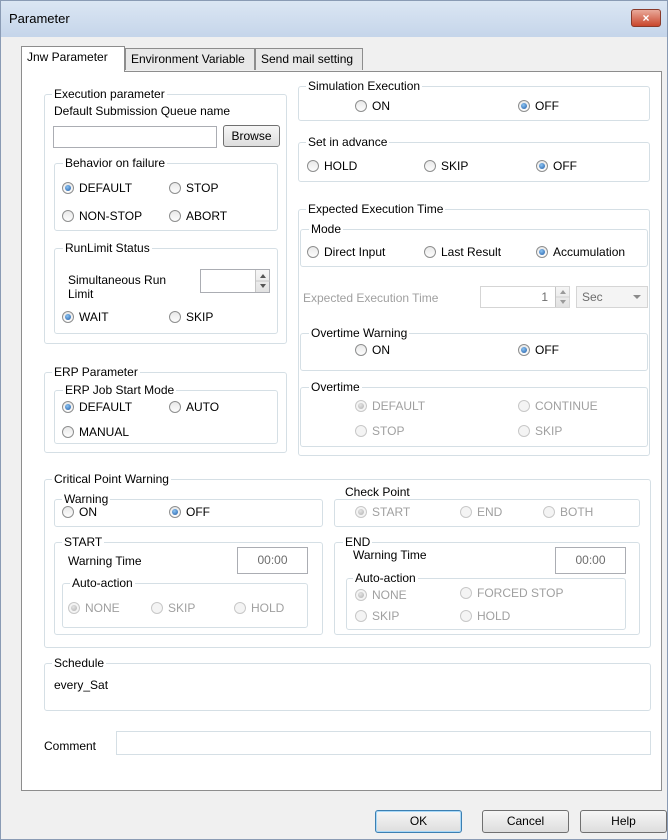 The image size is (668, 840). What do you see at coordinates (347, 687) in the screenshot?
I see `schedule-group` at bounding box center [347, 687].